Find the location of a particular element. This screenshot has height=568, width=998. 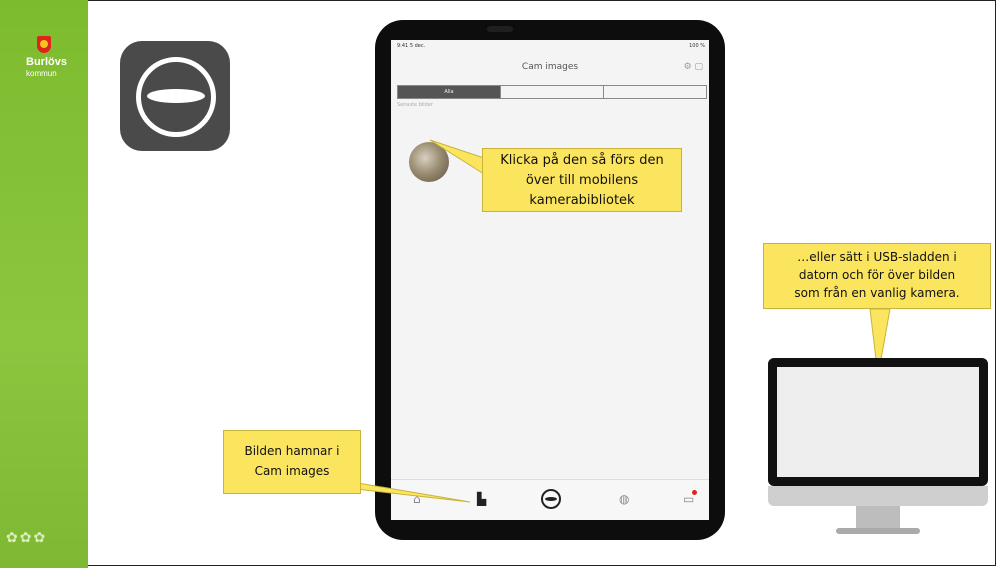

callout-line: …eller sätt i USB-sladden i is located at coordinates (877, 257).